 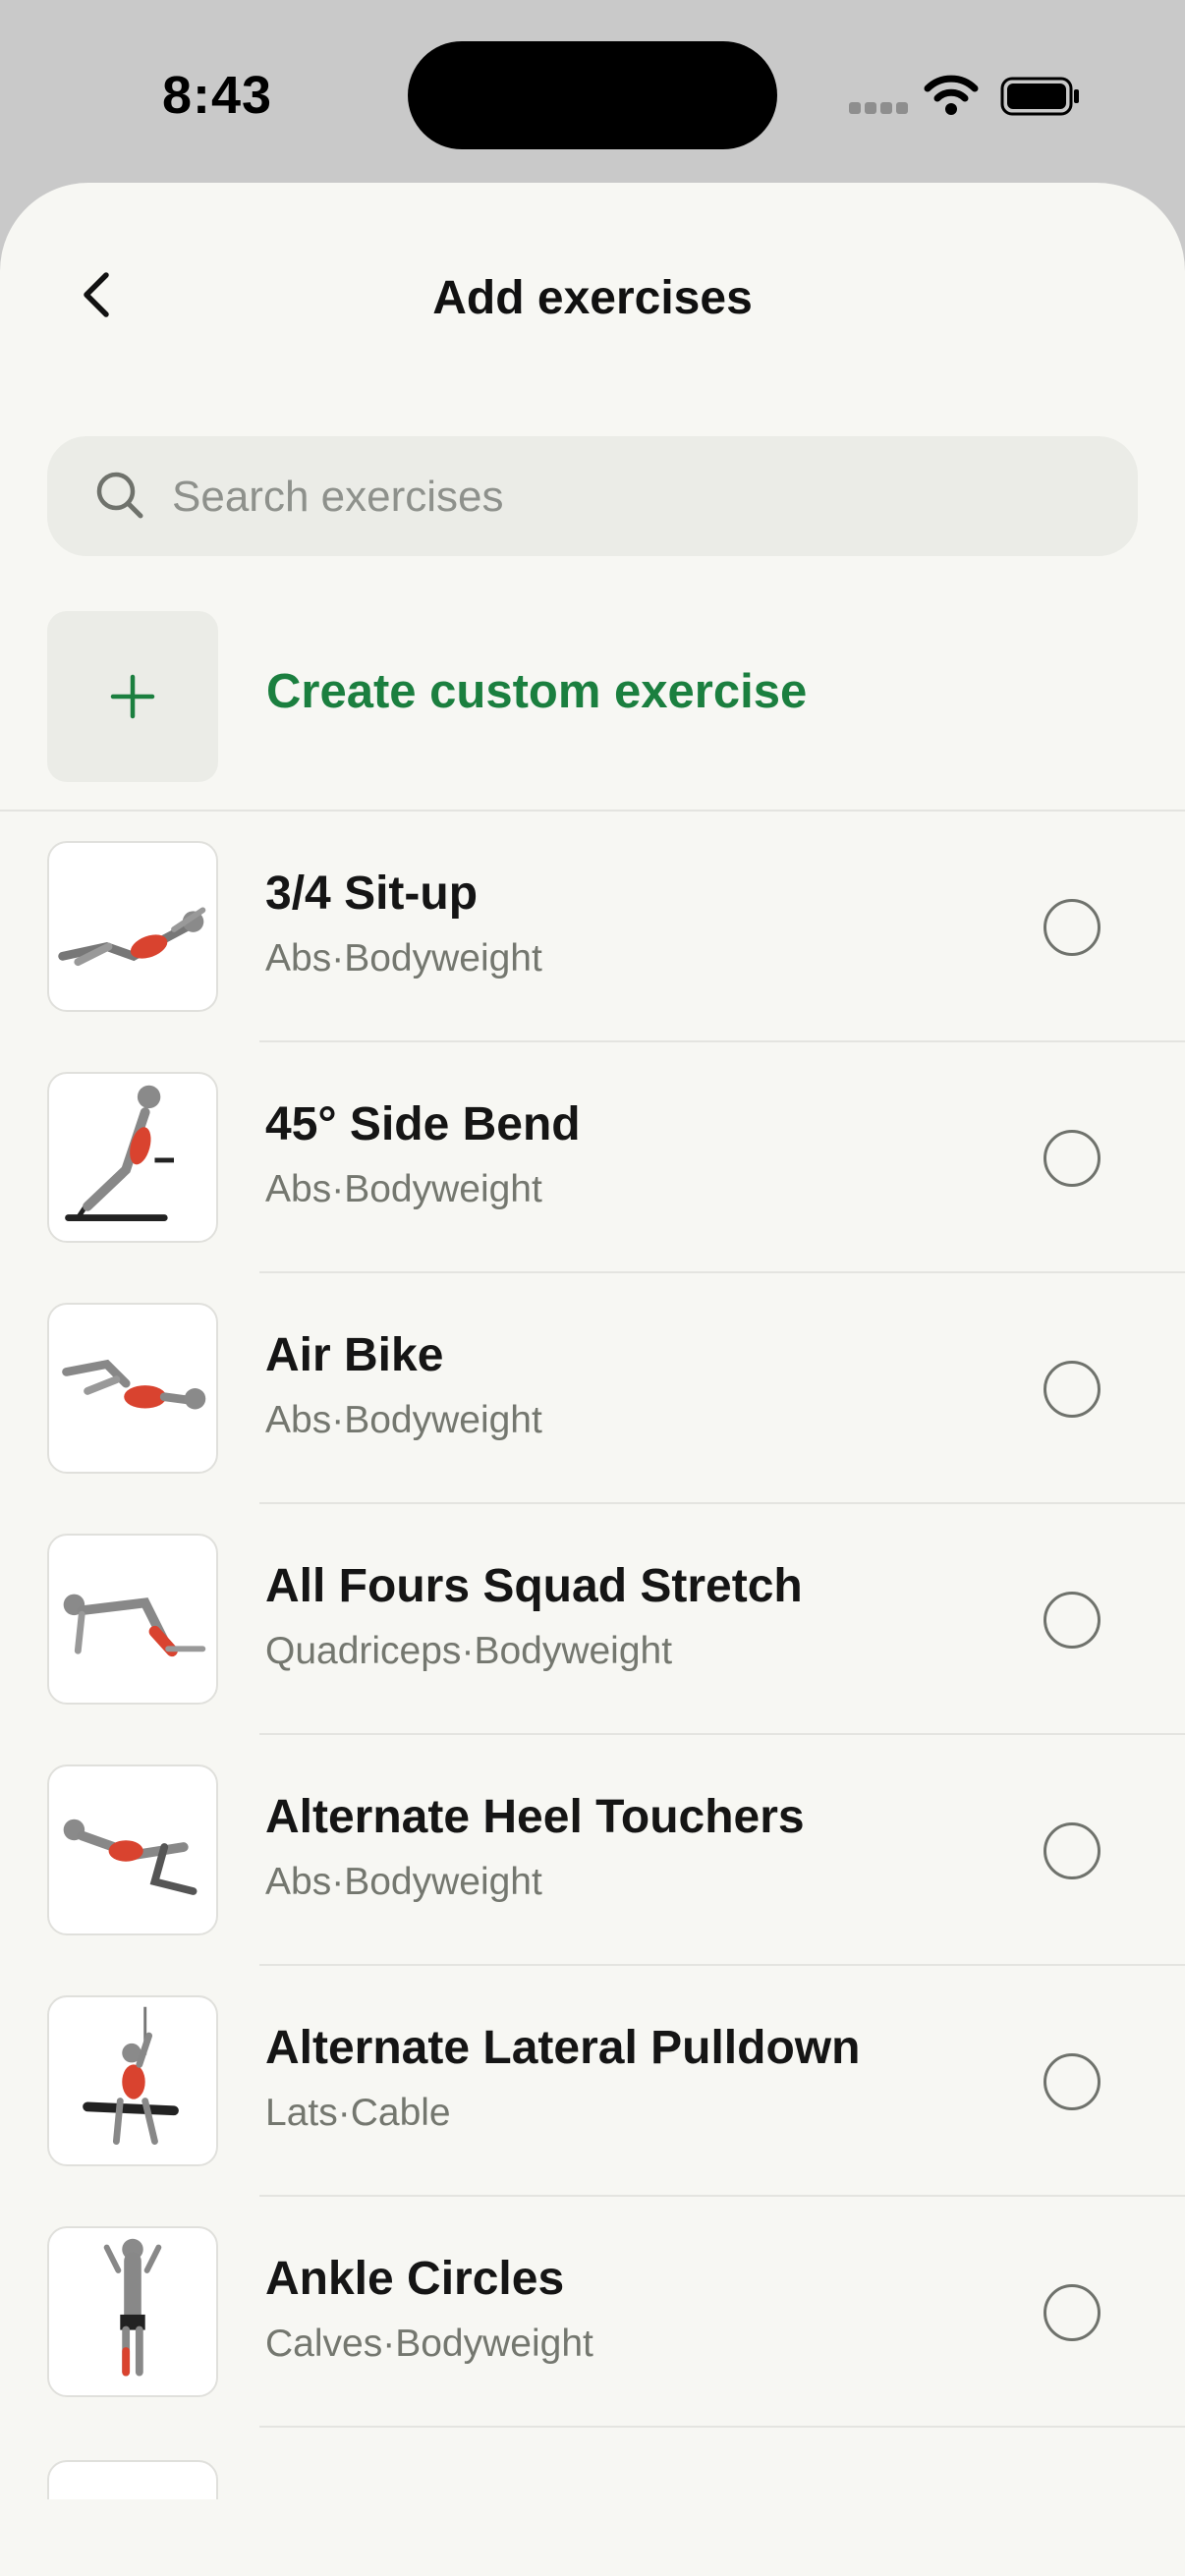 What do you see at coordinates (722, 2427) in the screenshot?
I see `divider` at bounding box center [722, 2427].